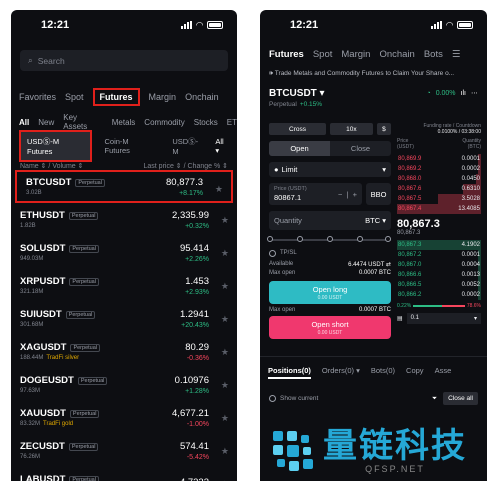 The image size is (489, 481). I want to click on tab-bots: Bots, so click(433, 54).